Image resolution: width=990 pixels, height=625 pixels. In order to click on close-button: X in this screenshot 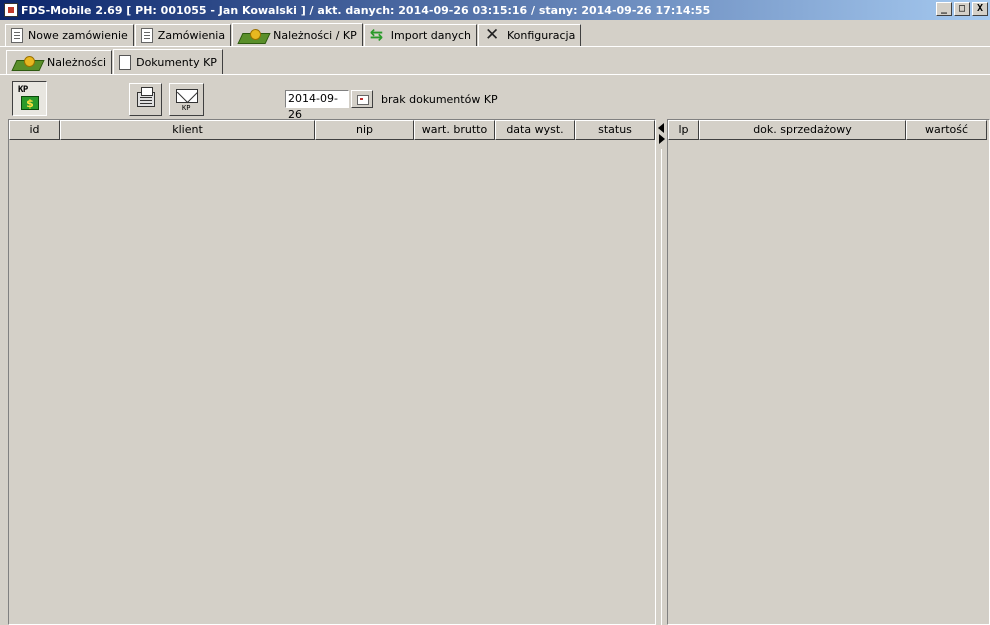, I will do `click(980, 9)`.